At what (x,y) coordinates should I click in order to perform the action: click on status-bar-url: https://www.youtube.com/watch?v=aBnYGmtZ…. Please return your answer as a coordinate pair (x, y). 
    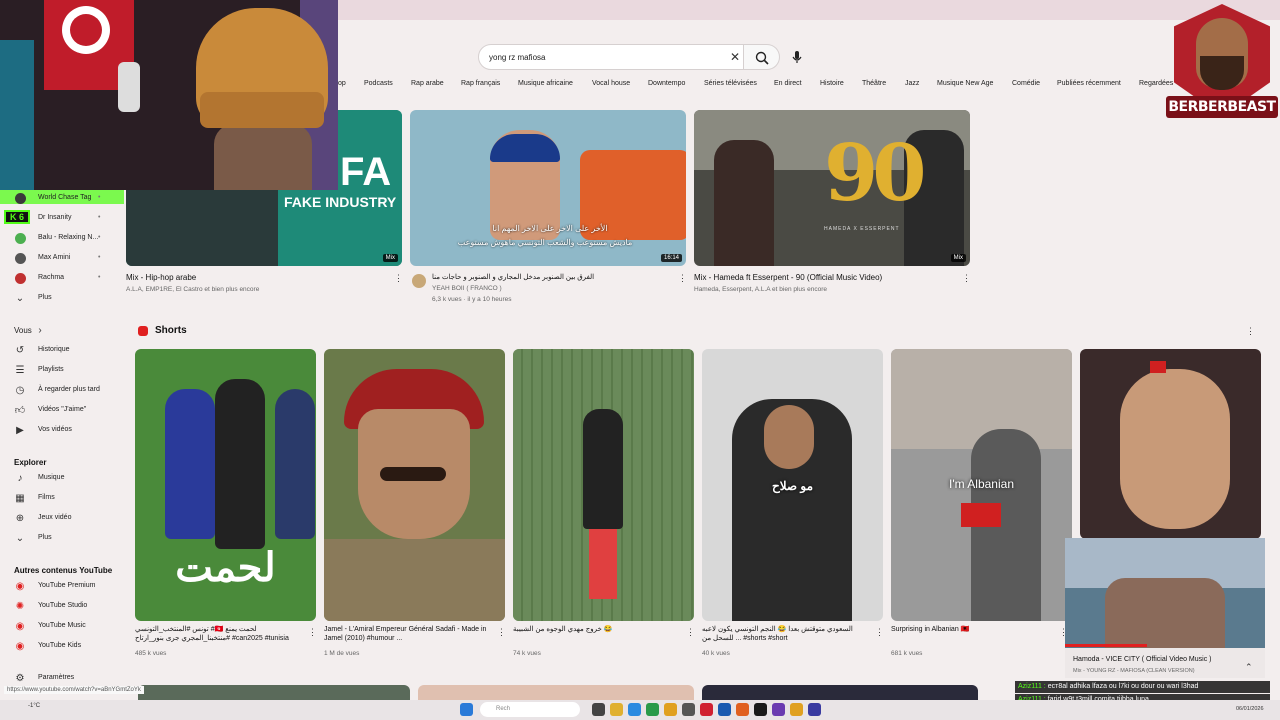
    Looking at the image, I should click on (74, 690).